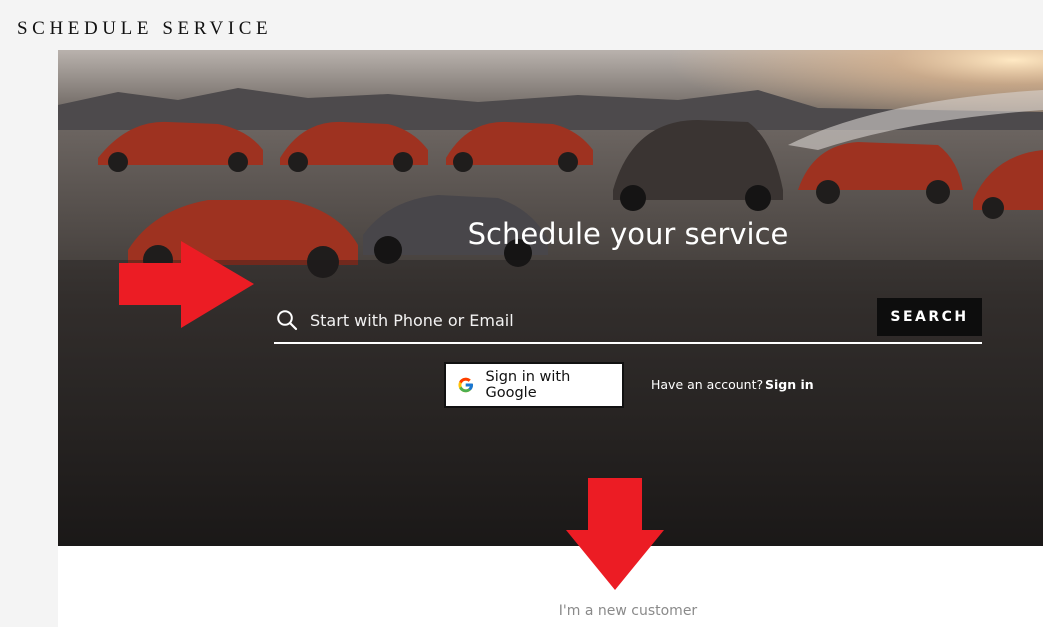 This screenshot has width=1043, height=627. What do you see at coordinates (615, 534) in the screenshot?
I see `down-arrow-annotation` at bounding box center [615, 534].